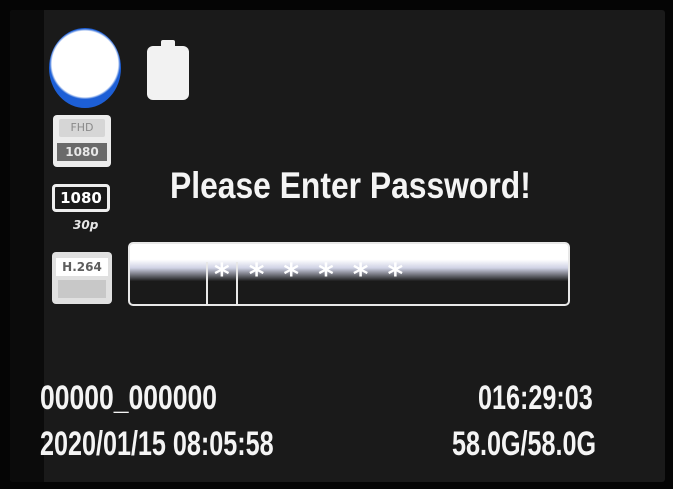 Image resolution: width=673 pixels, height=489 pixels. Describe the element at coordinates (82, 128) in the screenshot. I see `resolution-top-label: FHD` at that location.